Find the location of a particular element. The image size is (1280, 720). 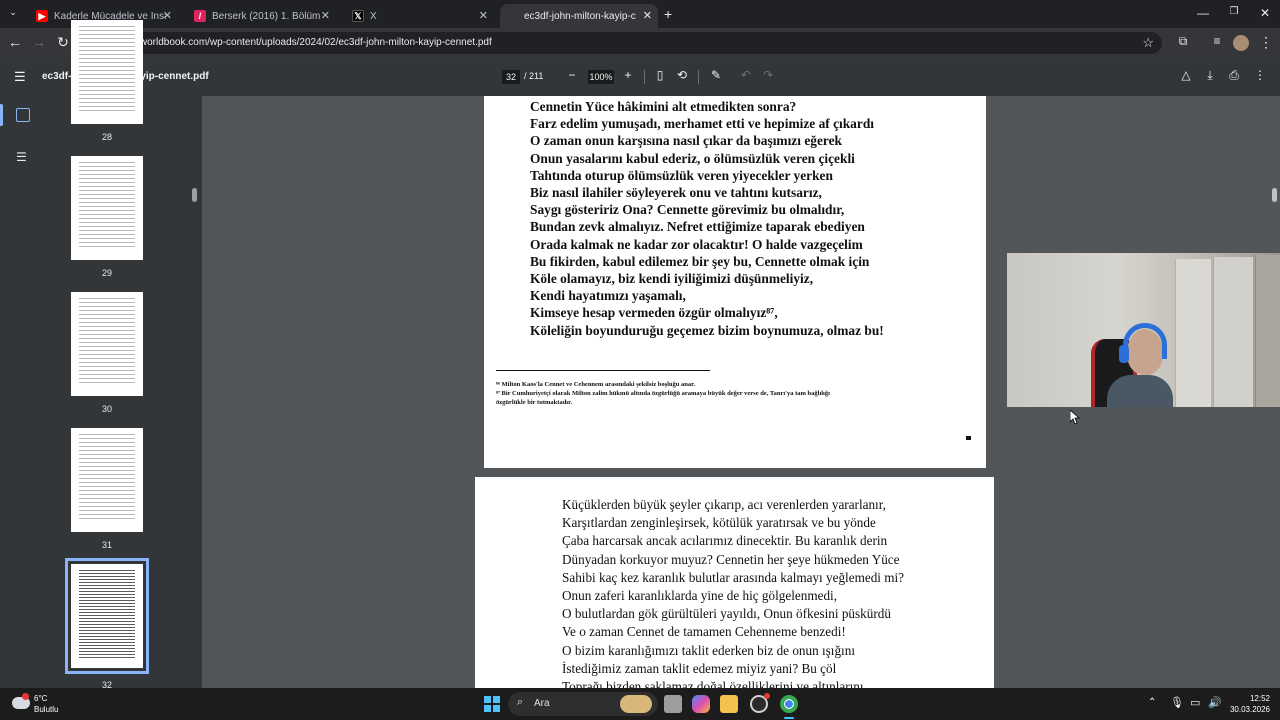

thumbnail-label: 28 is located at coordinates (106, 137).